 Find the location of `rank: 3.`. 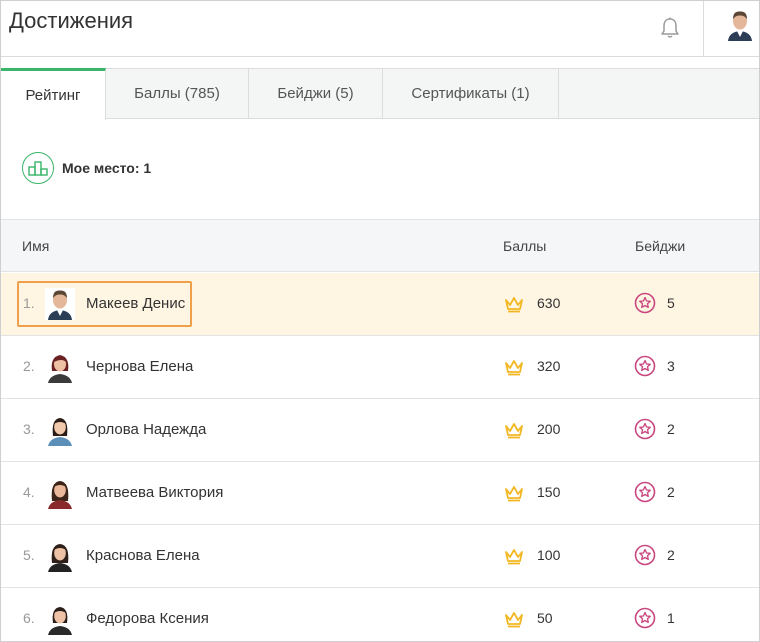

rank: 3. is located at coordinates (29, 429).